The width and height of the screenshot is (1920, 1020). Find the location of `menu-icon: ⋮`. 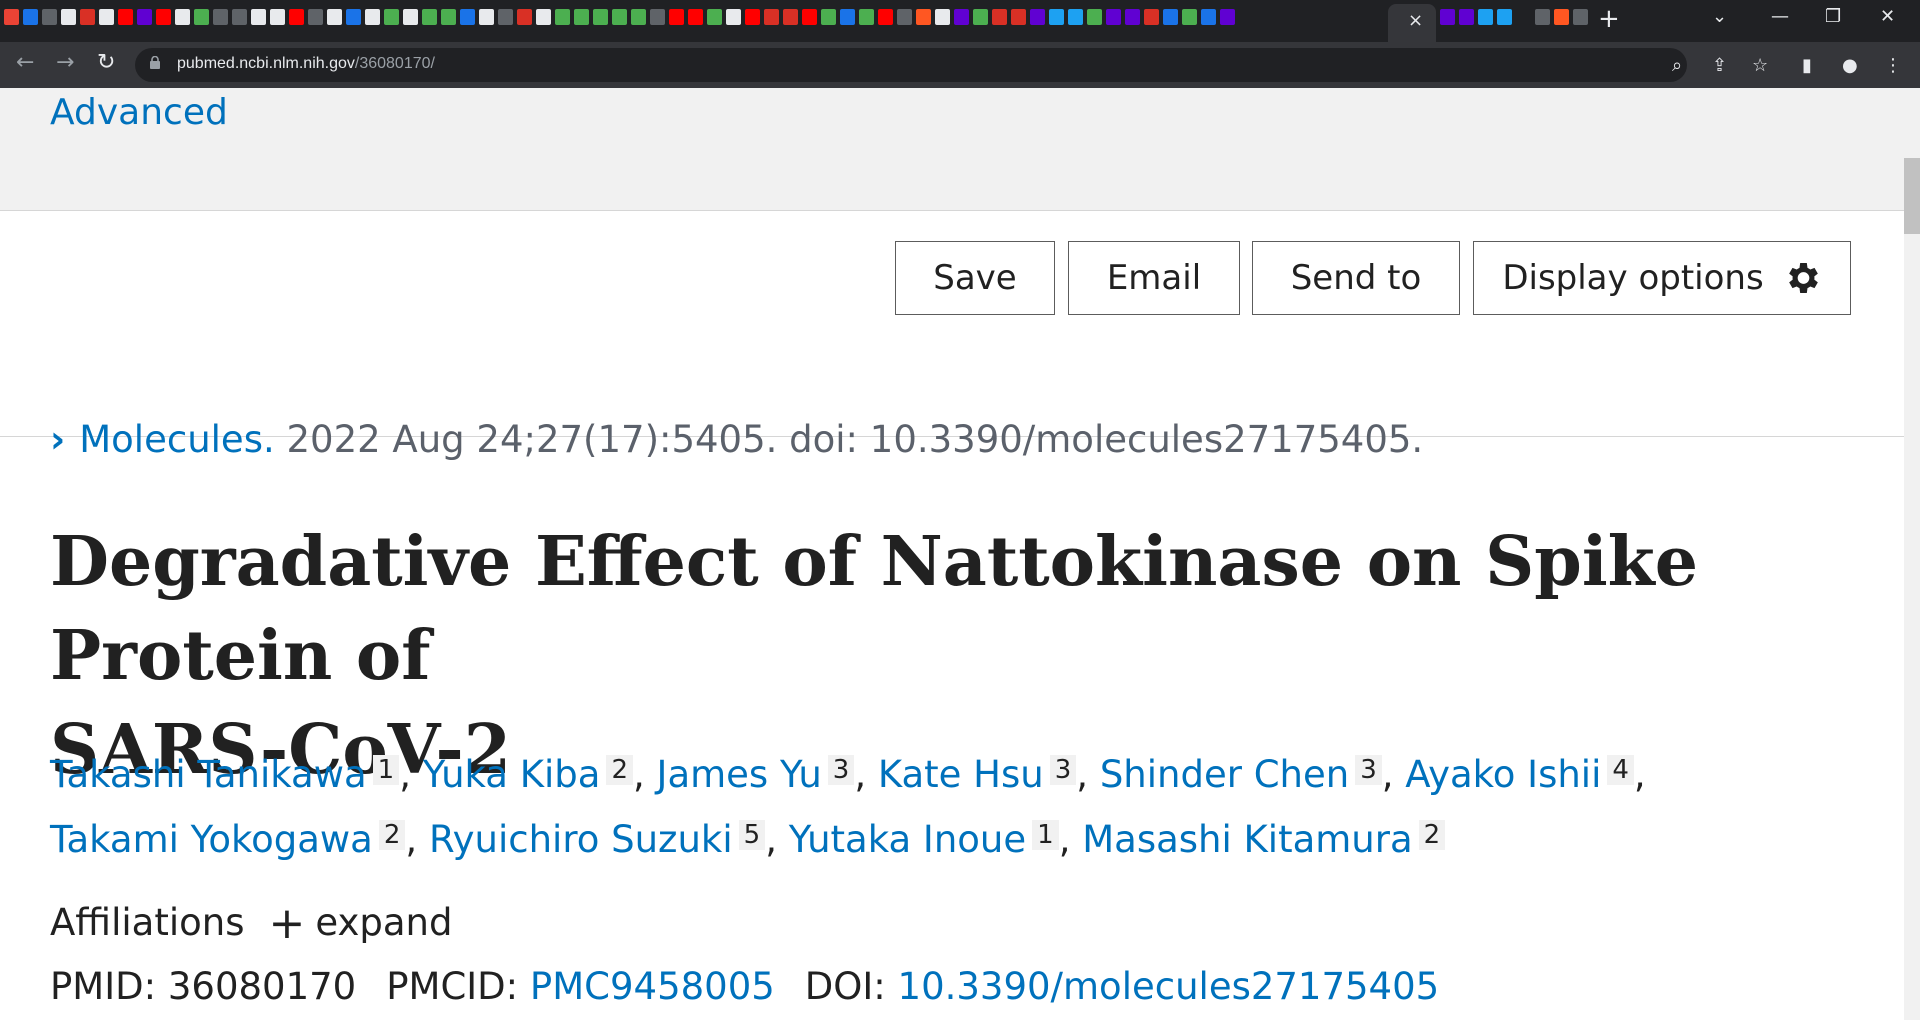

menu-icon: ⋮ is located at coordinates (1893, 65).